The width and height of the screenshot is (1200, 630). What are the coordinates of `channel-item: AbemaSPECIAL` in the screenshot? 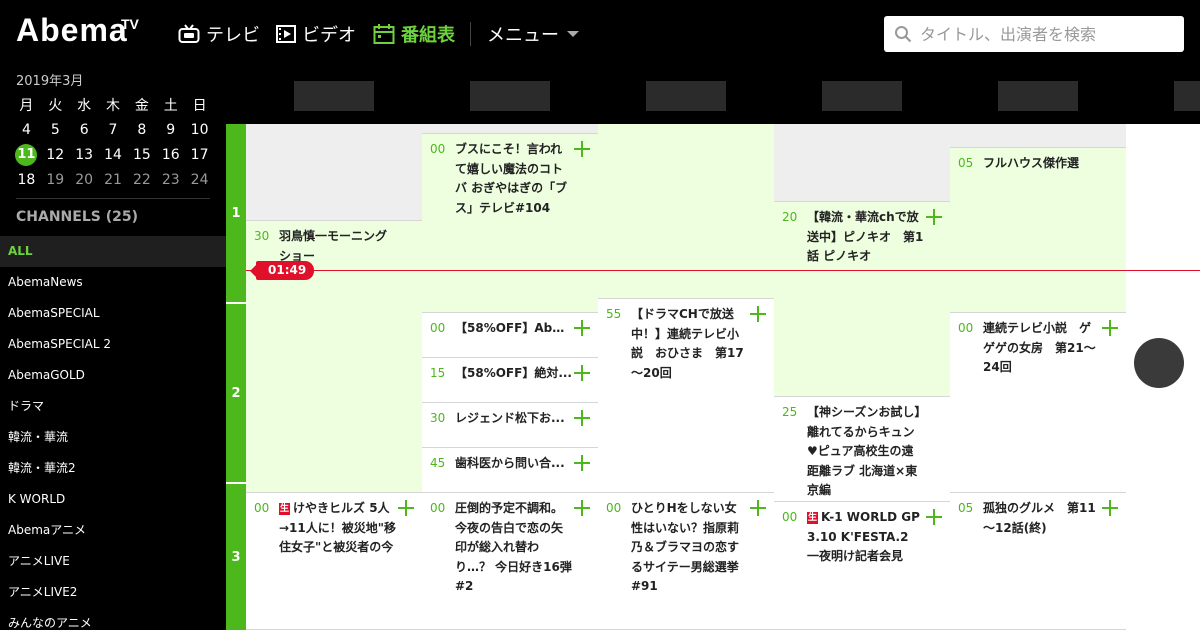 It's located at (113, 313).